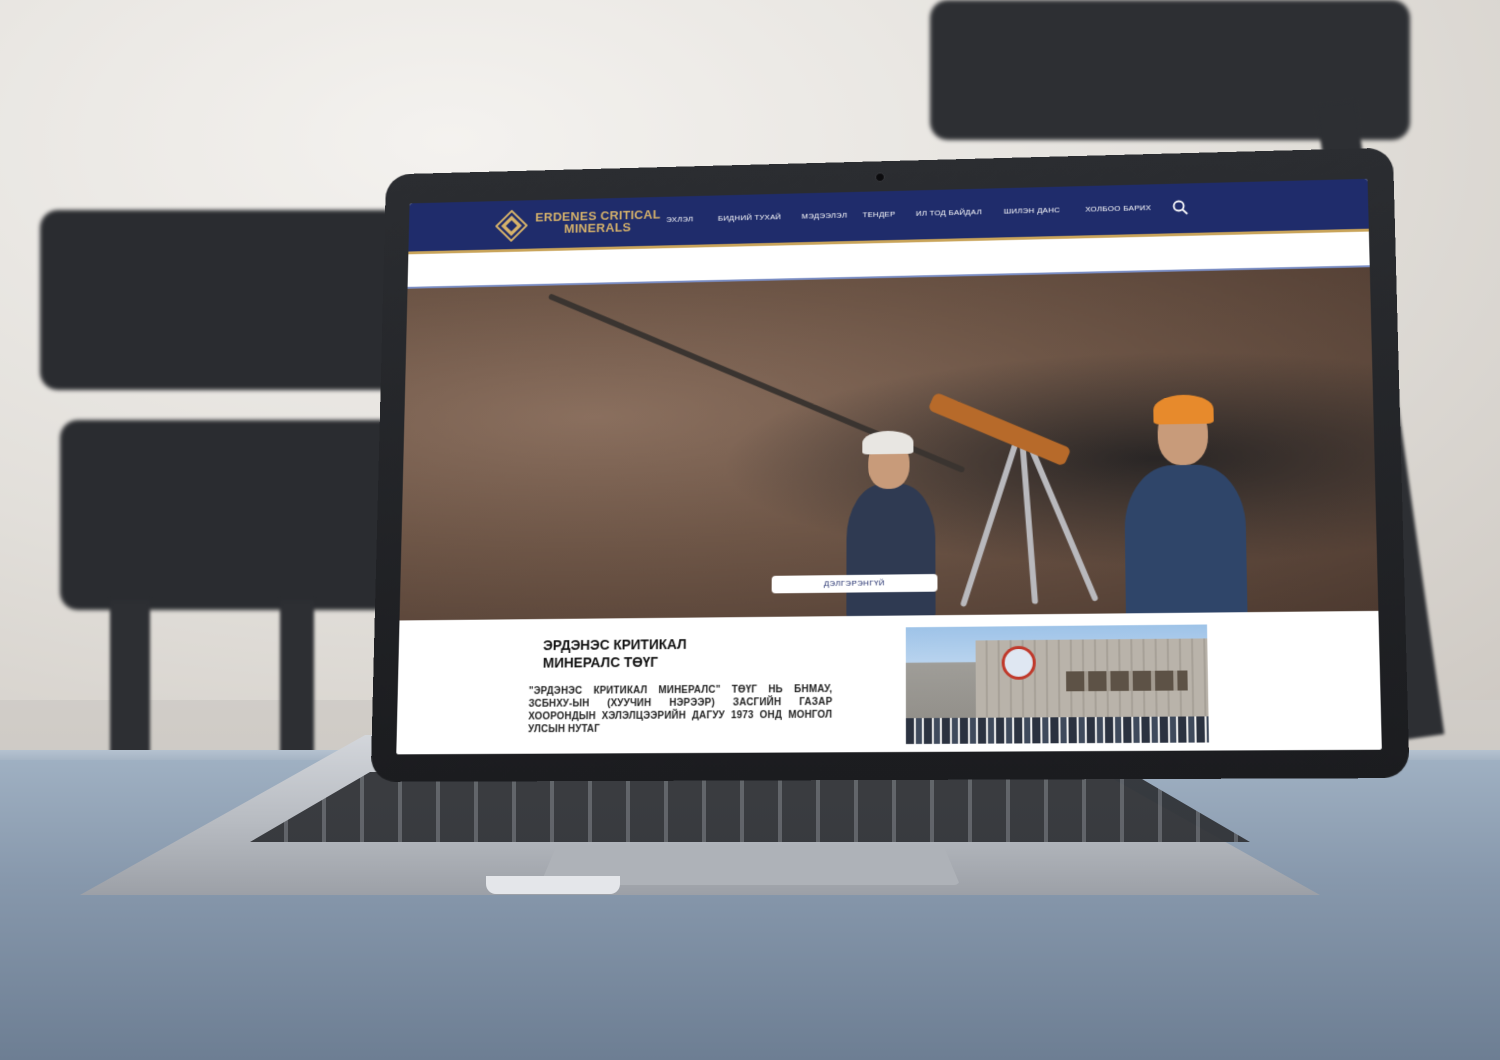 The image size is (1500, 1060). What do you see at coordinates (880, 177) in the screenshot?
I see `webcam-icon` at bounding box center [880, 177].